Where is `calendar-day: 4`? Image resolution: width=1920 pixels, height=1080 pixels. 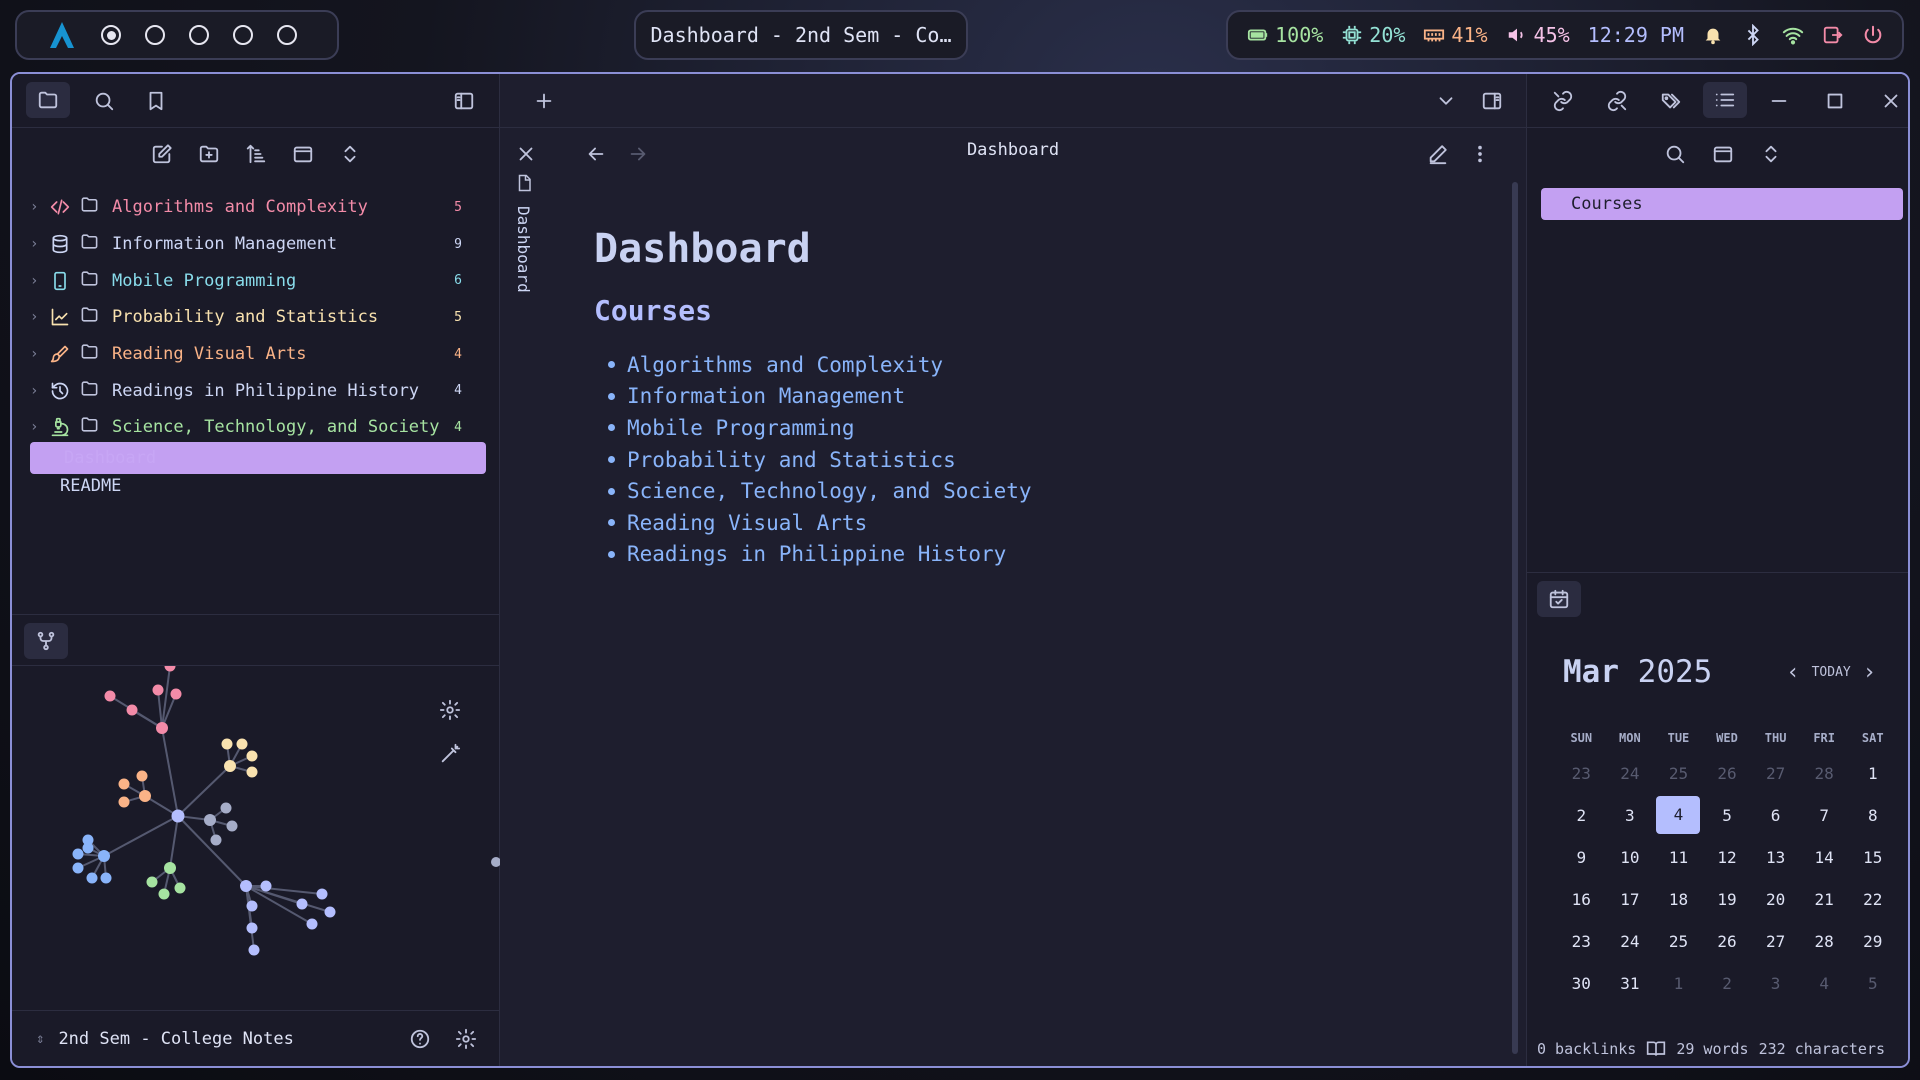
calendar-day: 4 is located at coordinates (1824, 983).